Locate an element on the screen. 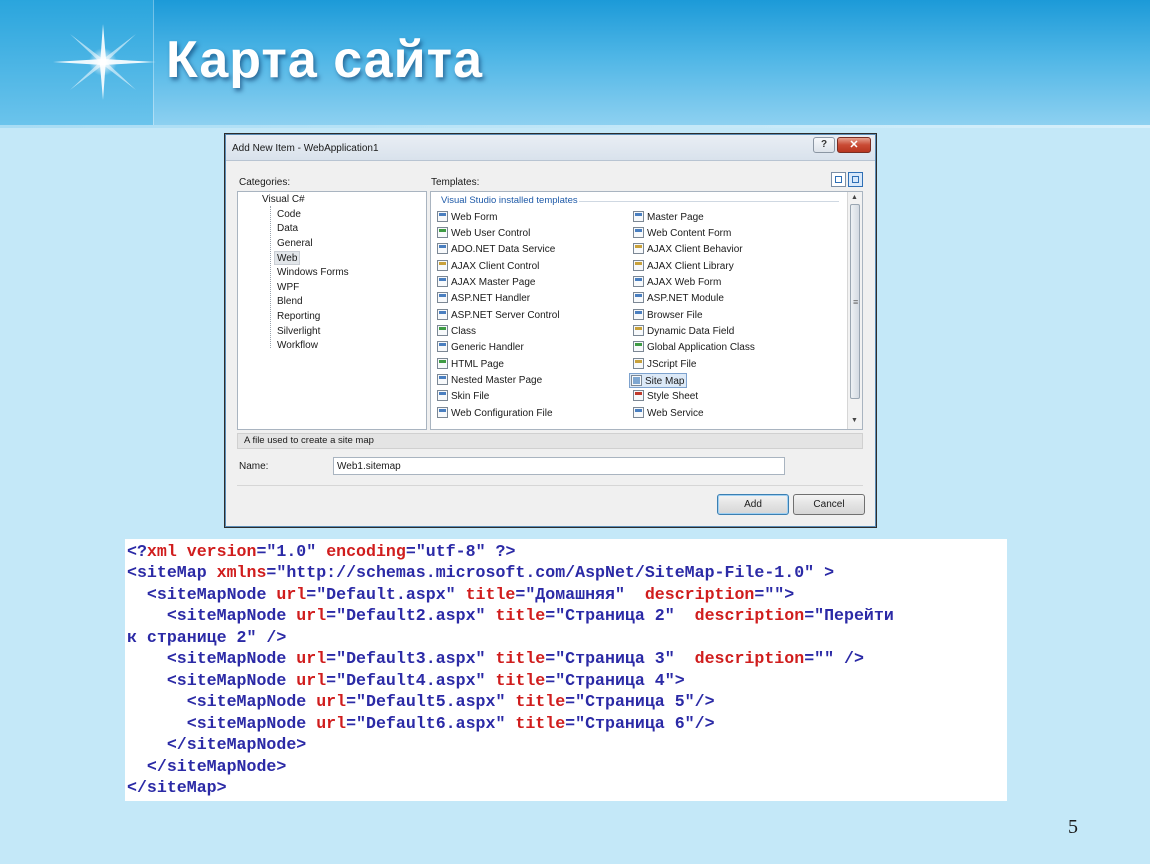 The image size is (1150, 864). template-item: AJAX Master Page is located at coordinates (486, 282).